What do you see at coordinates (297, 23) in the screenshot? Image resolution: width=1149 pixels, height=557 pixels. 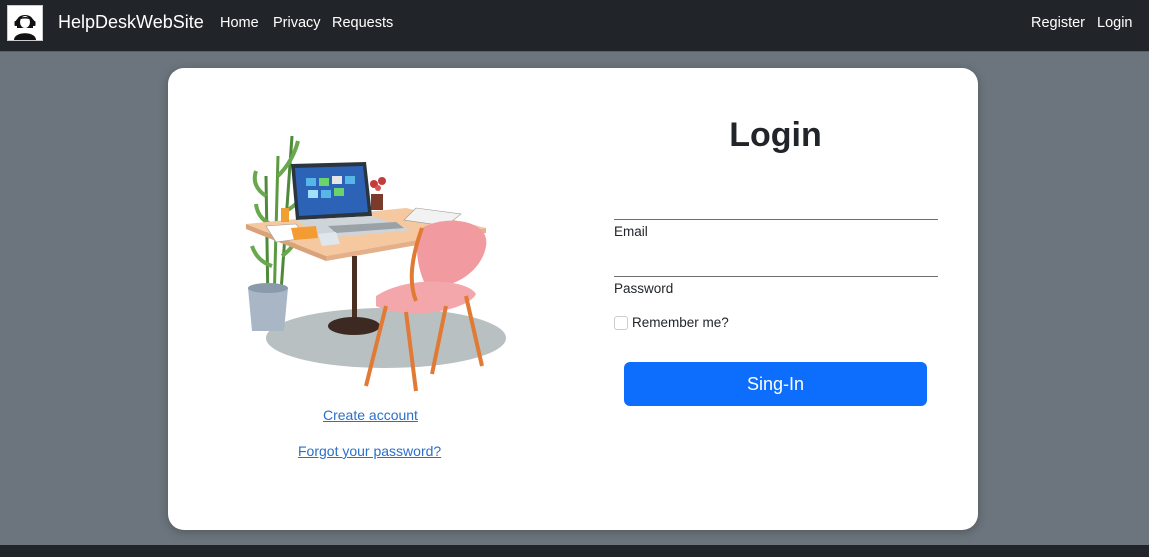 I see `nav-privacy-link: Privacy` at bounding box center [297, 23].